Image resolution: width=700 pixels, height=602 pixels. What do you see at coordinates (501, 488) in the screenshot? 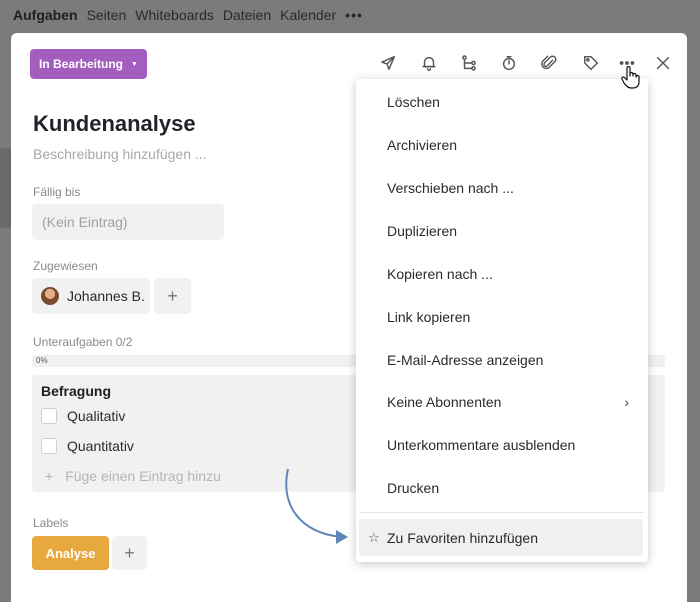
I see `menu-item-drucken: Drucken` at bounding box center [501, 488].